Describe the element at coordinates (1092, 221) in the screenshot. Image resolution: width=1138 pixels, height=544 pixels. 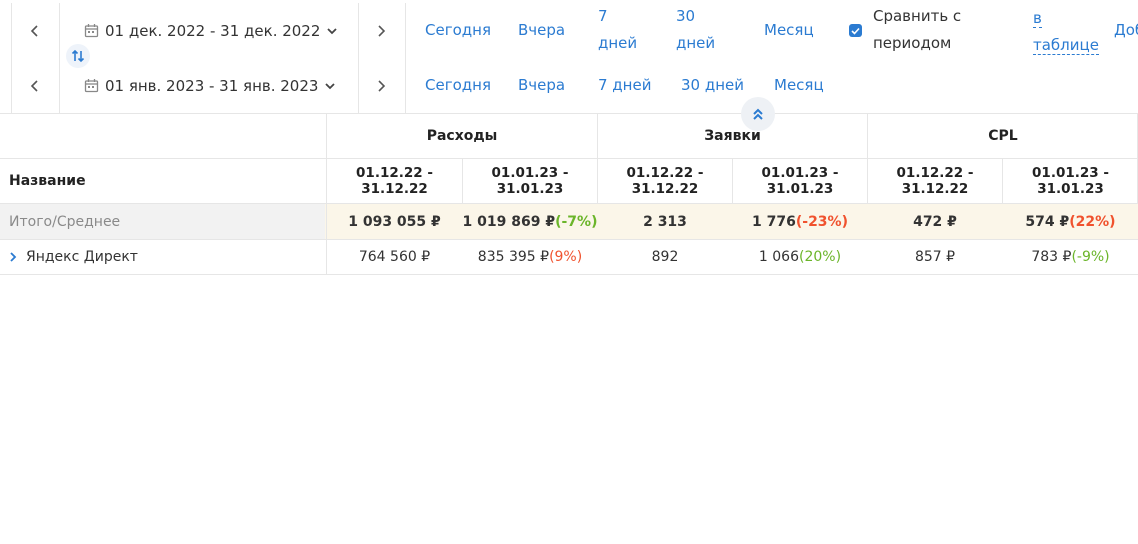
I see `cell-delta: (22%)` at that location.